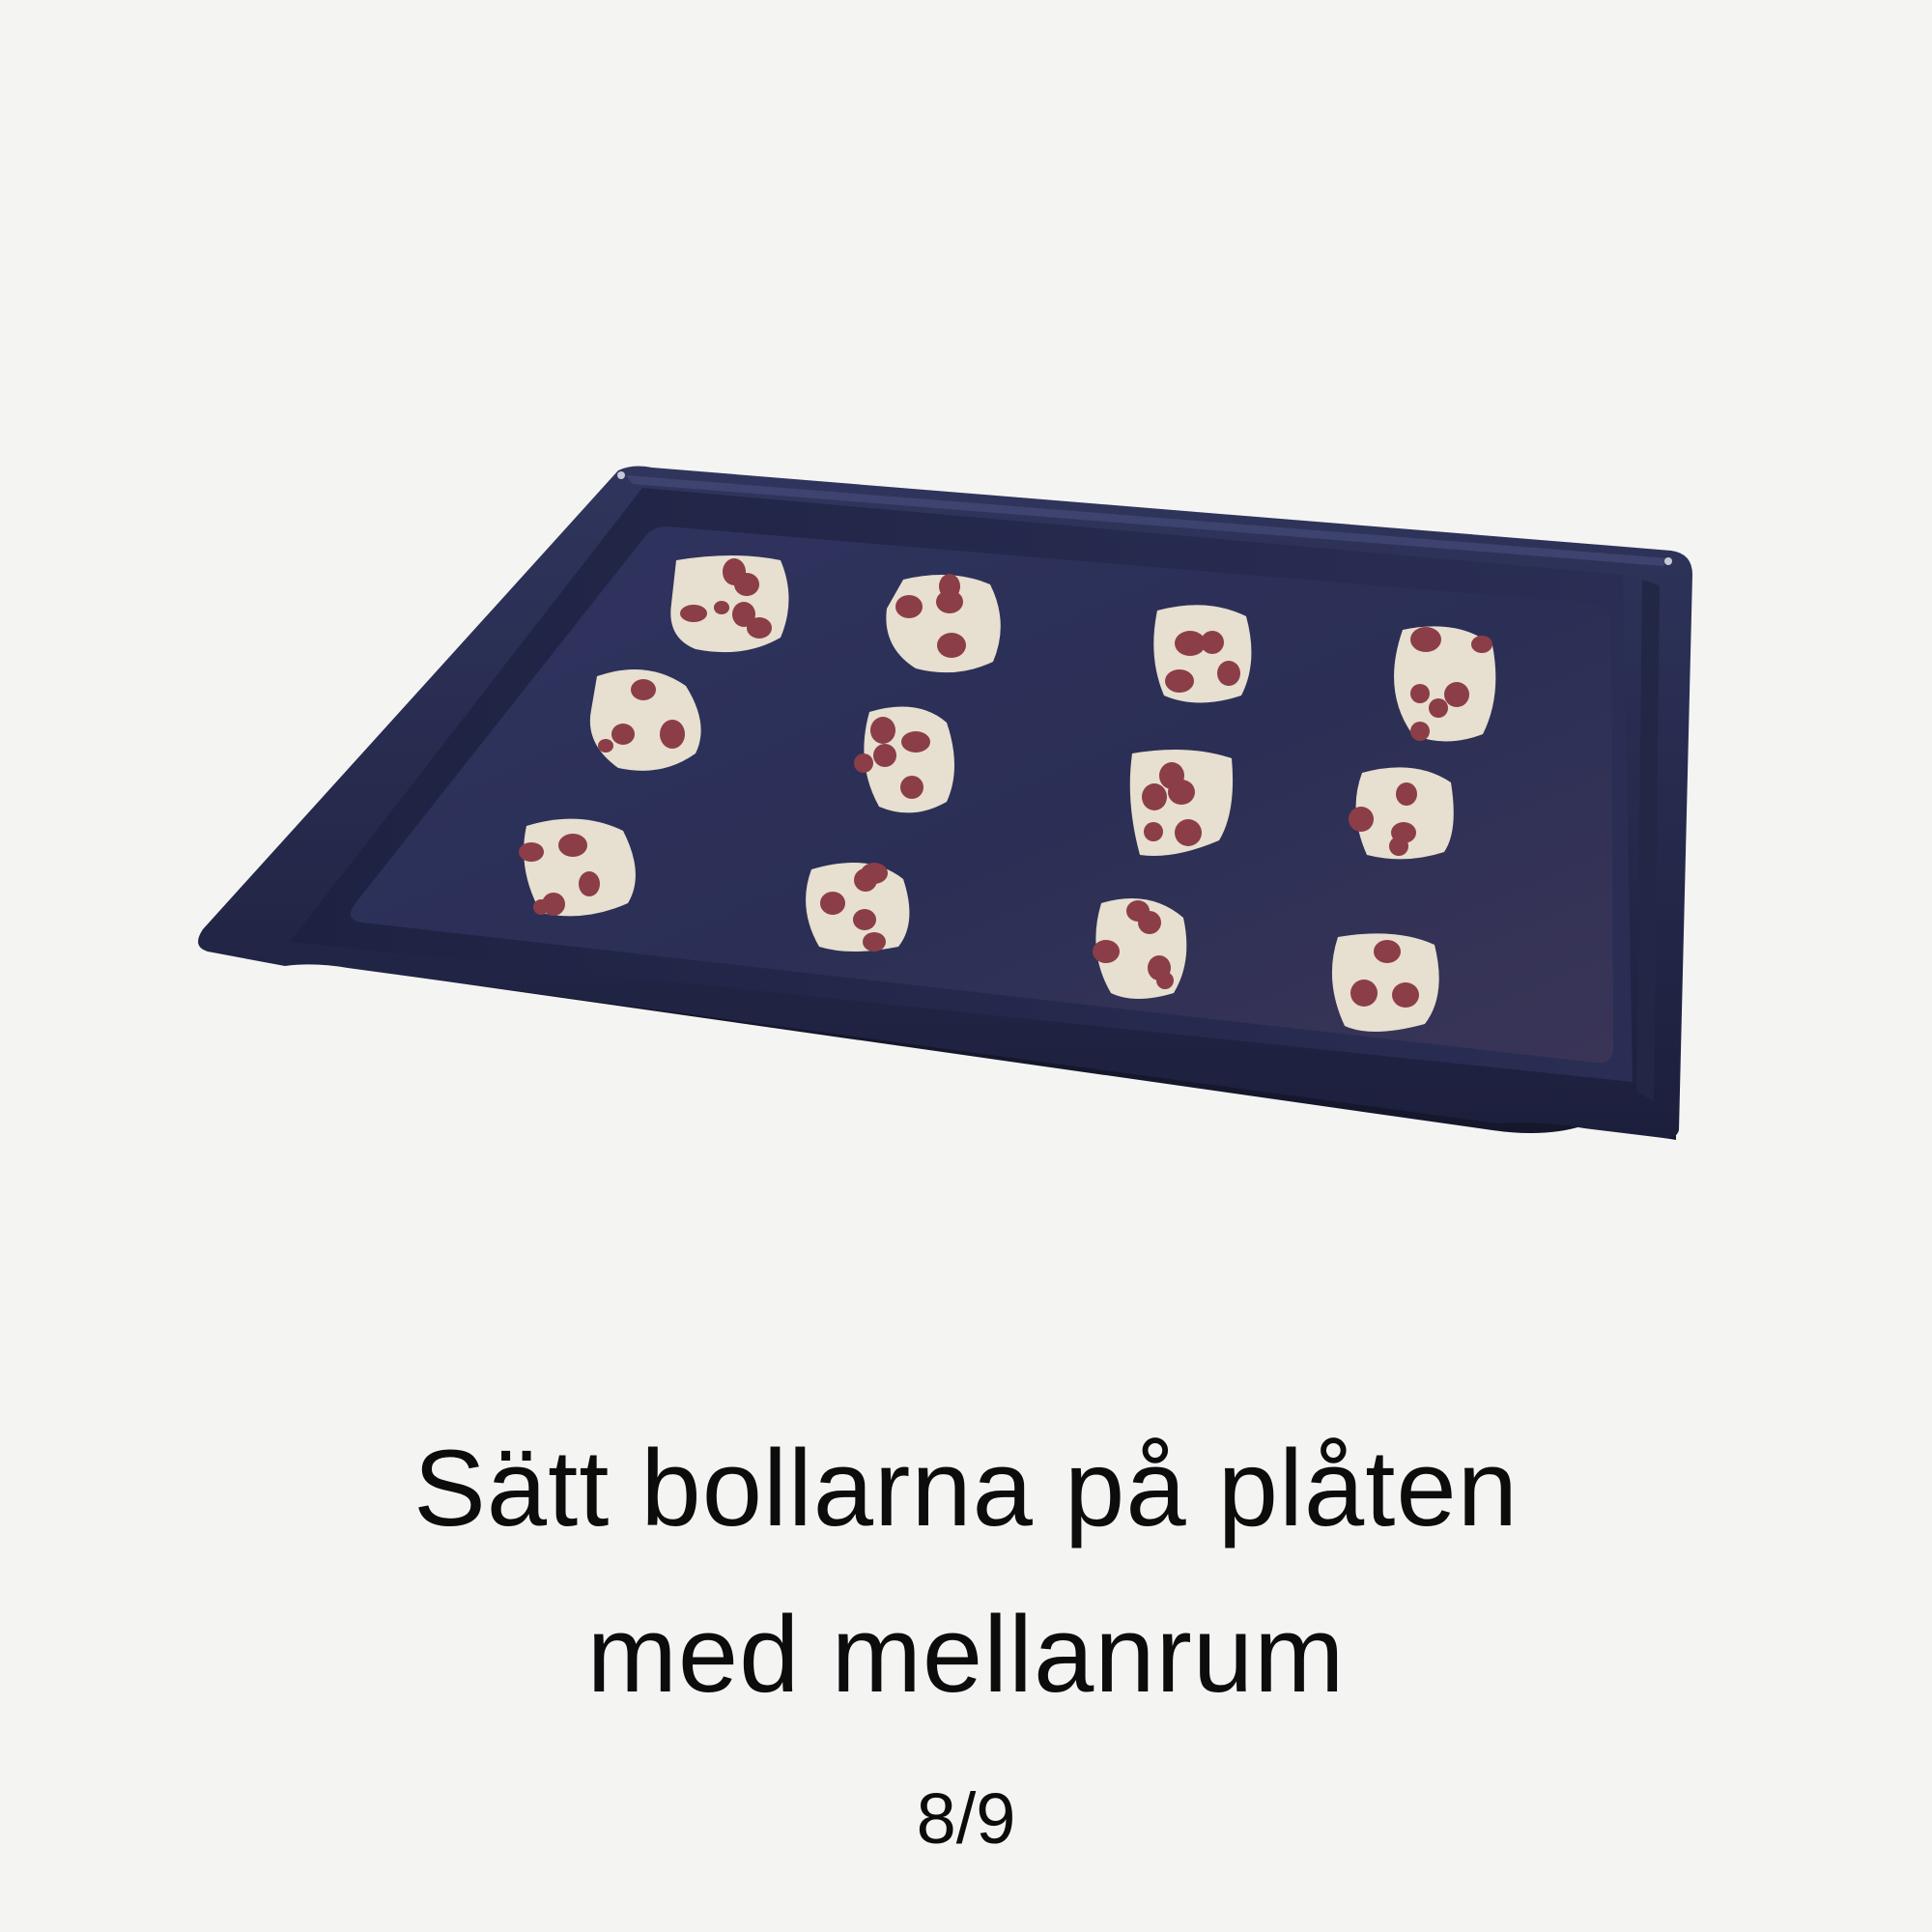 The height and width of the screenshot is (1932, 1932). I want to click on caption-line-2: med mellanrum, so click(966, 1654).